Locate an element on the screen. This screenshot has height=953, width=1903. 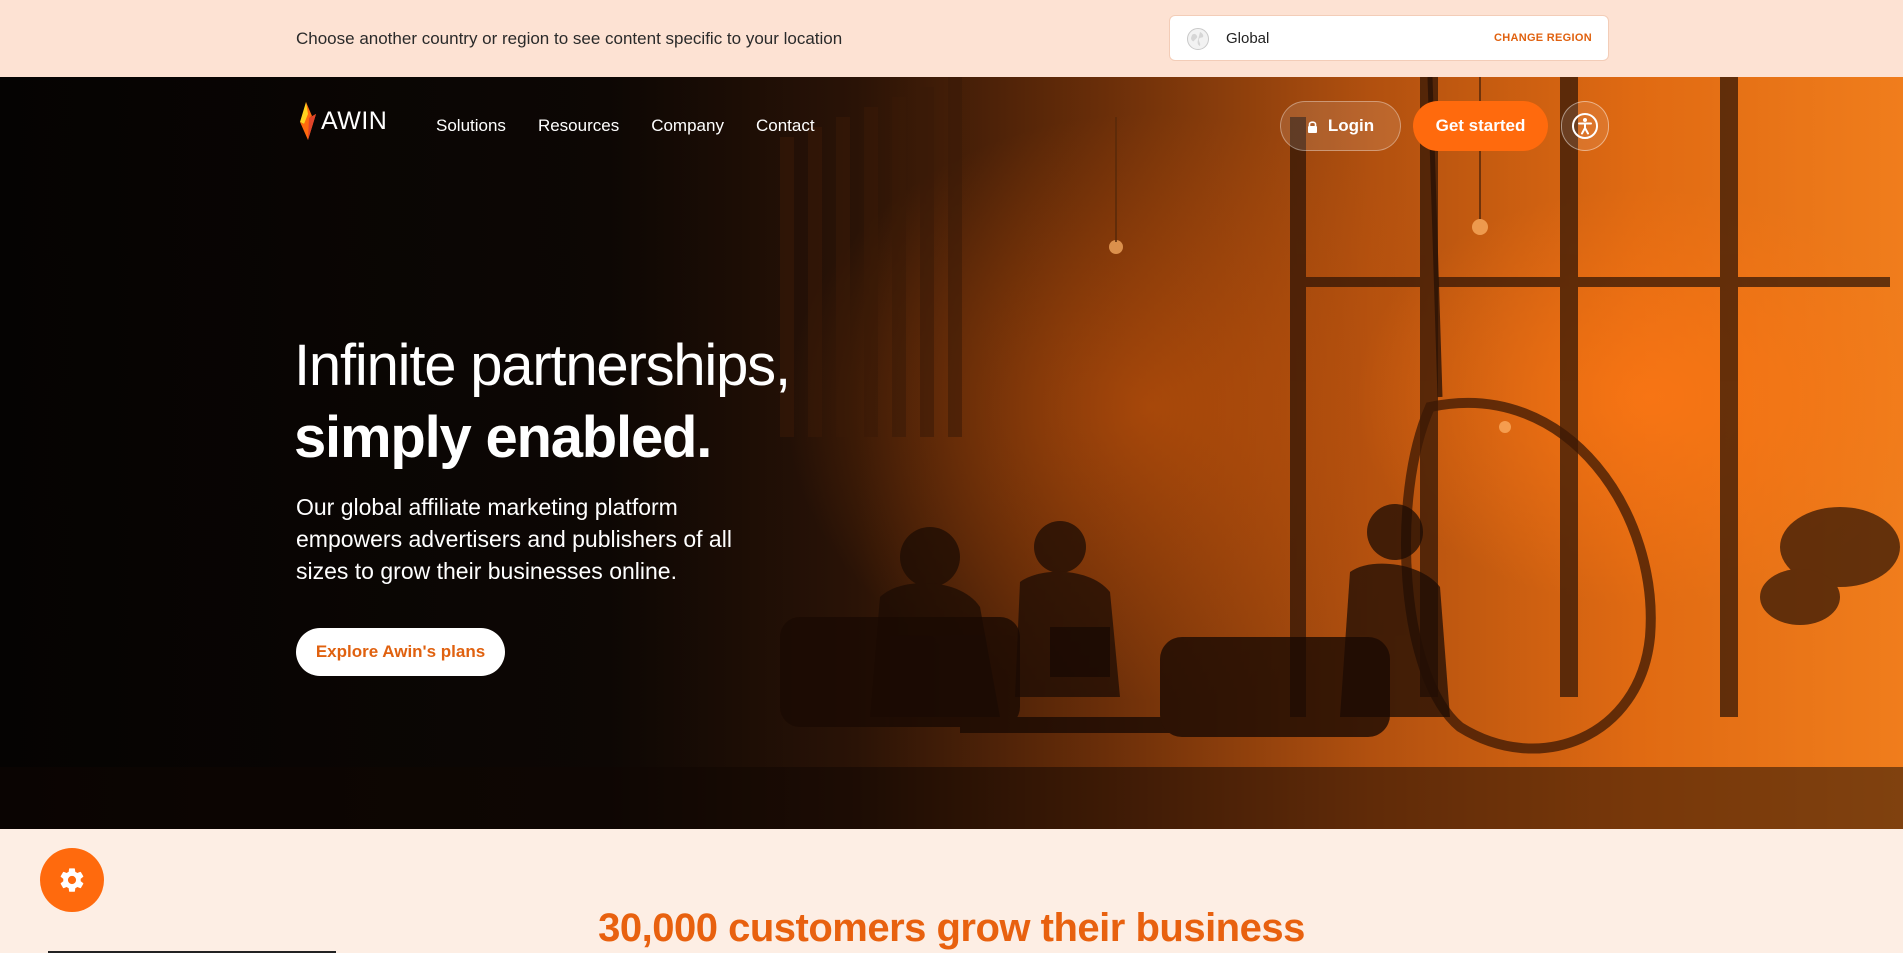
nav-item-resources: Resources is located at coordinates (578, 126).